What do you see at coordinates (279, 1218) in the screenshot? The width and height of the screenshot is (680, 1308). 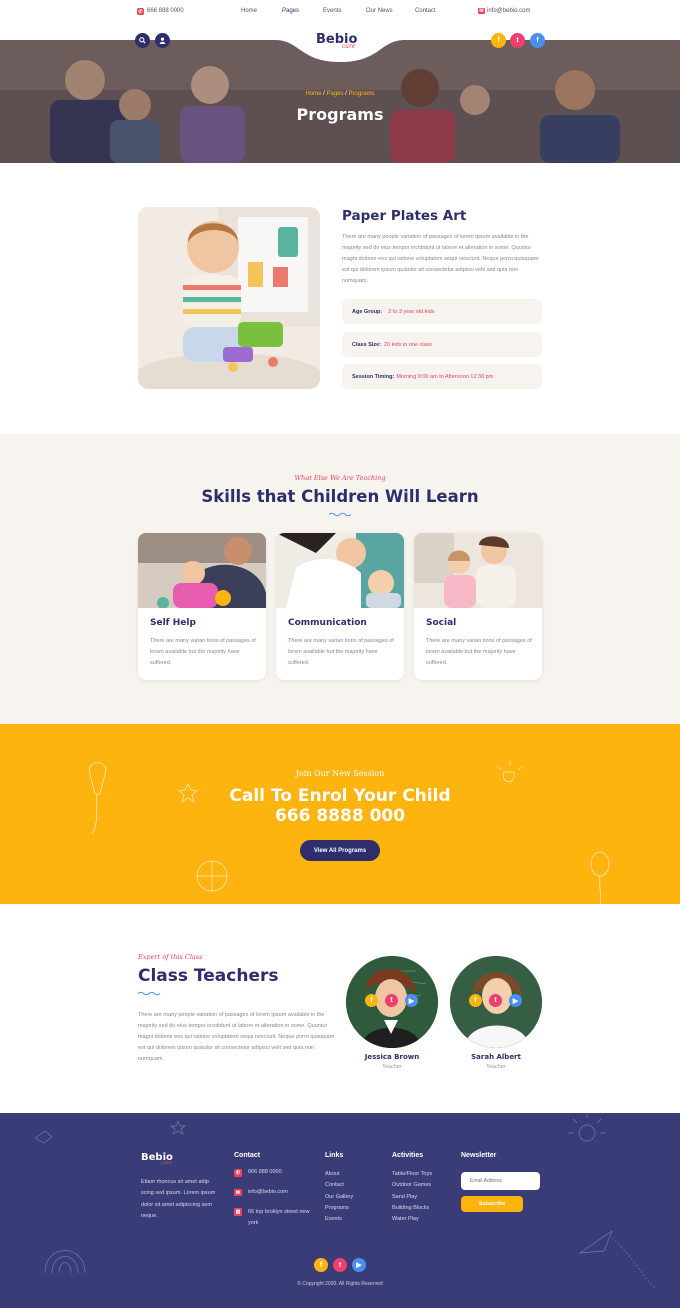 I see `footer-address: 66 top broklyn street new york` at bounding box center [279, 1218].